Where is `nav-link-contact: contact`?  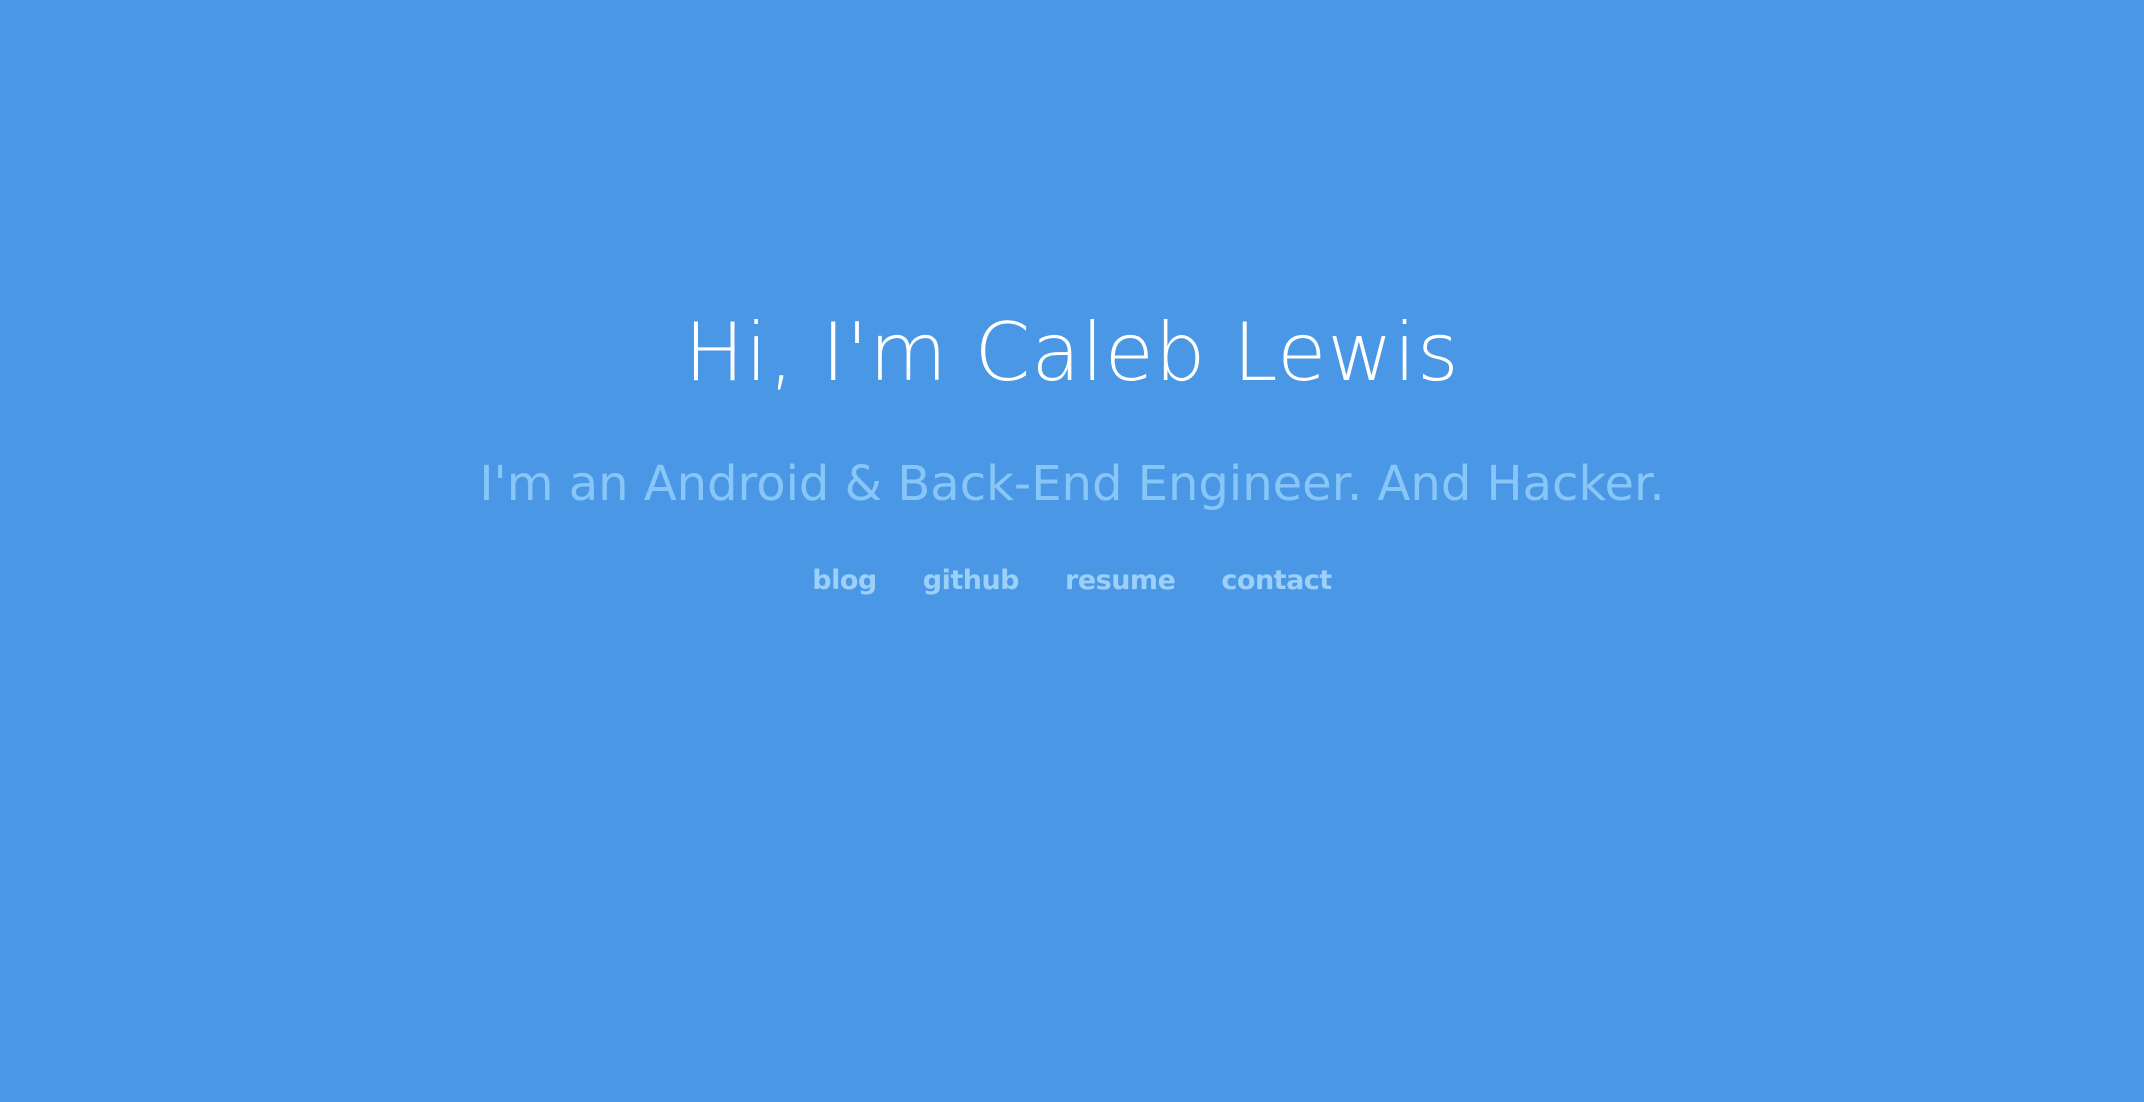
nav-link-contact: contact is located at coordinates (1276, 581).